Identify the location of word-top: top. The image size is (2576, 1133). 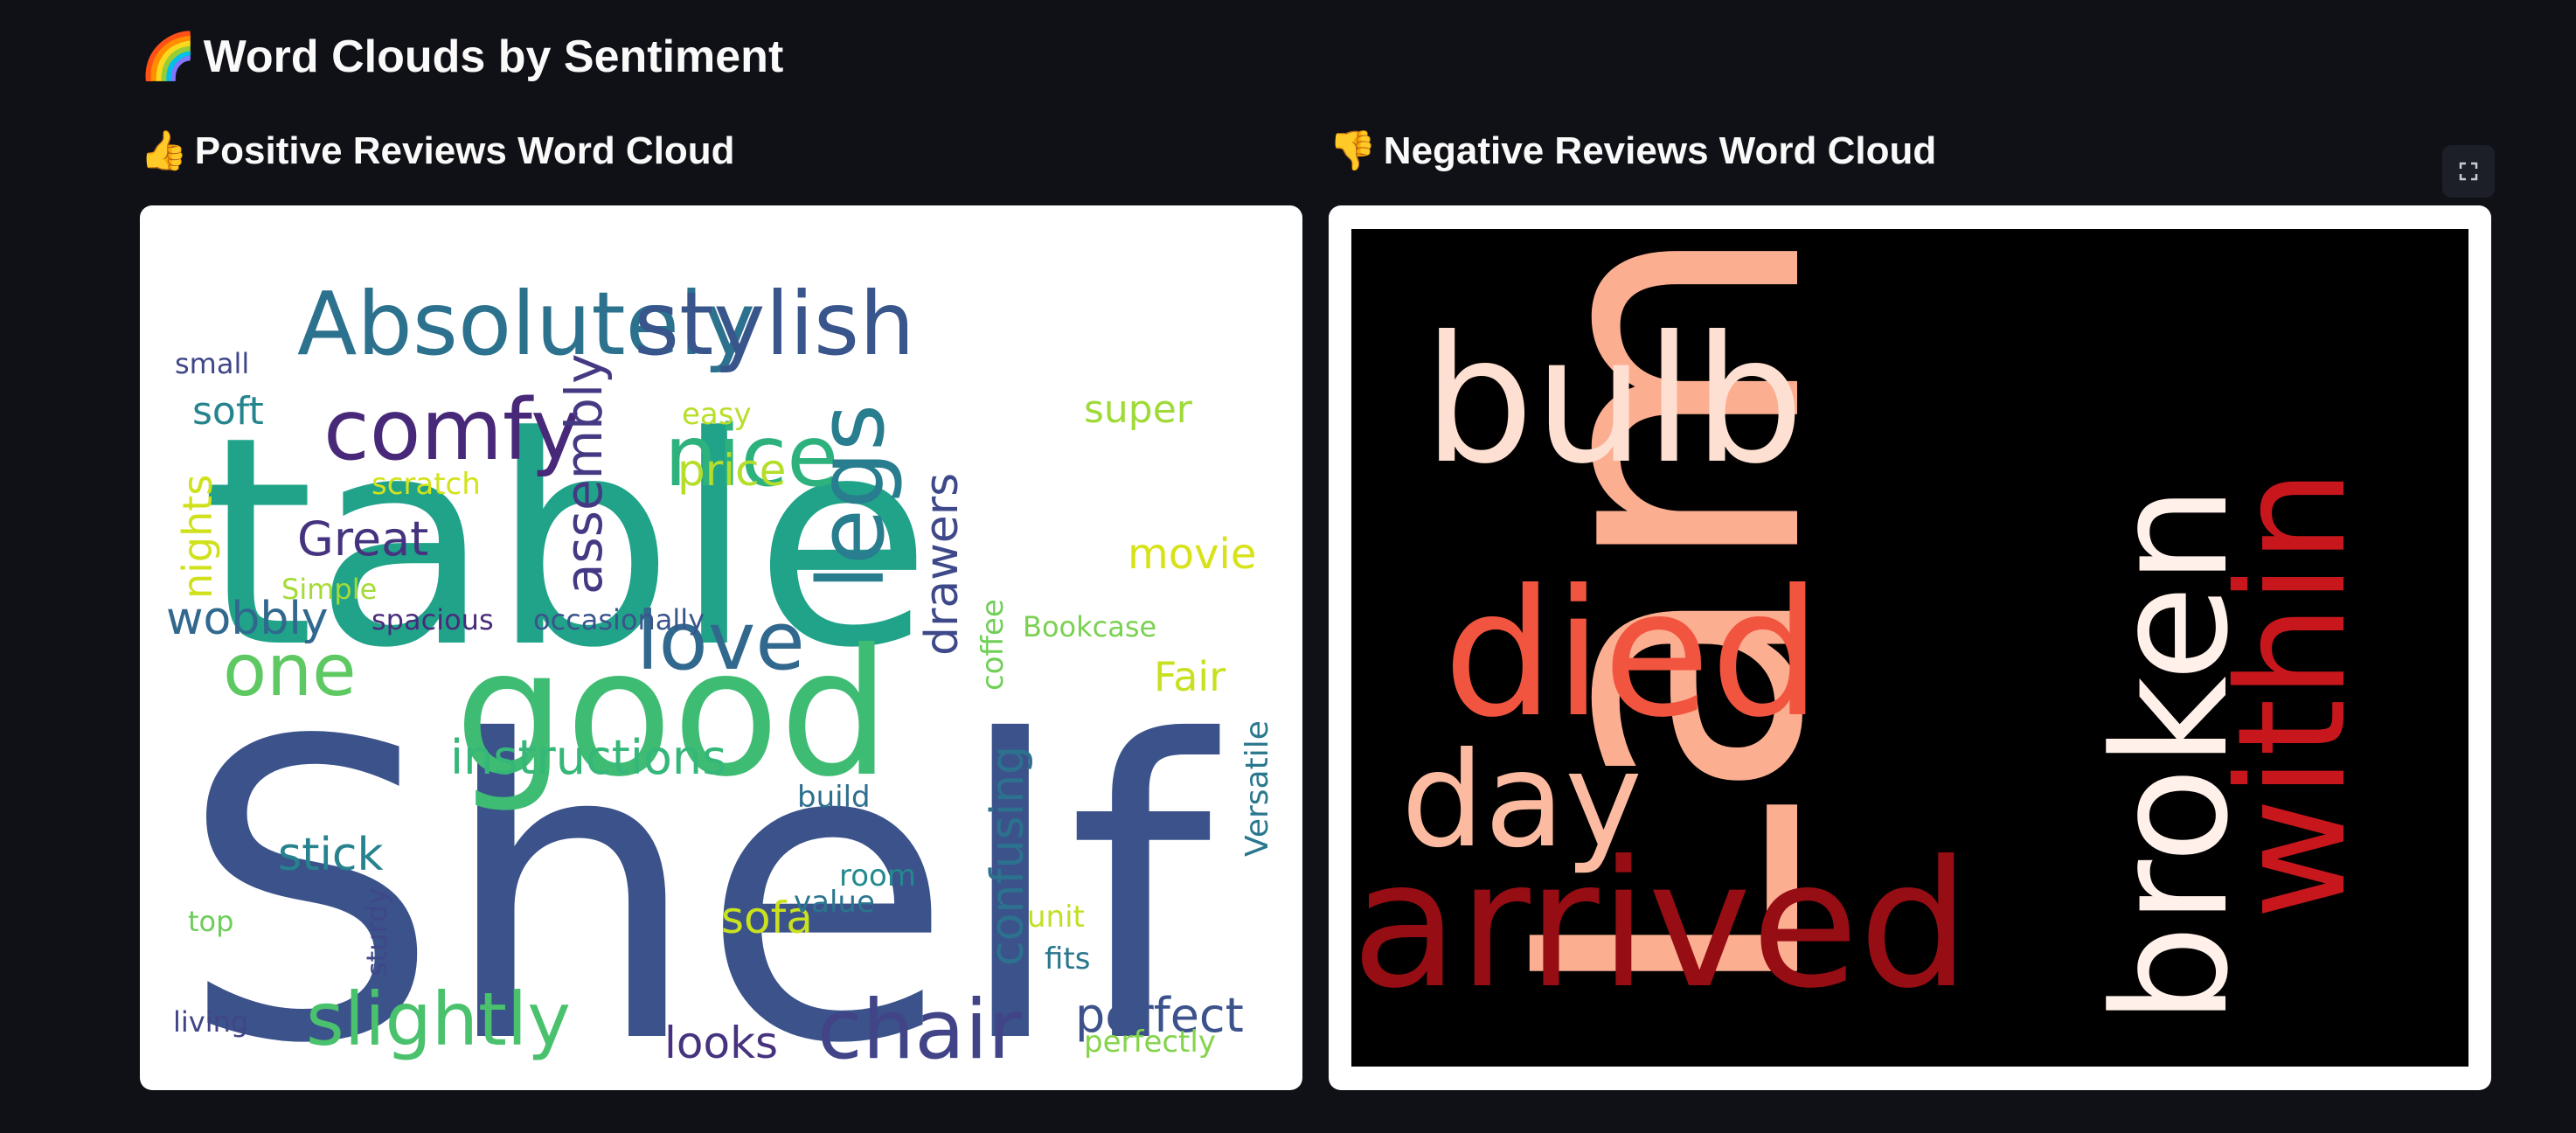
(210, 921).